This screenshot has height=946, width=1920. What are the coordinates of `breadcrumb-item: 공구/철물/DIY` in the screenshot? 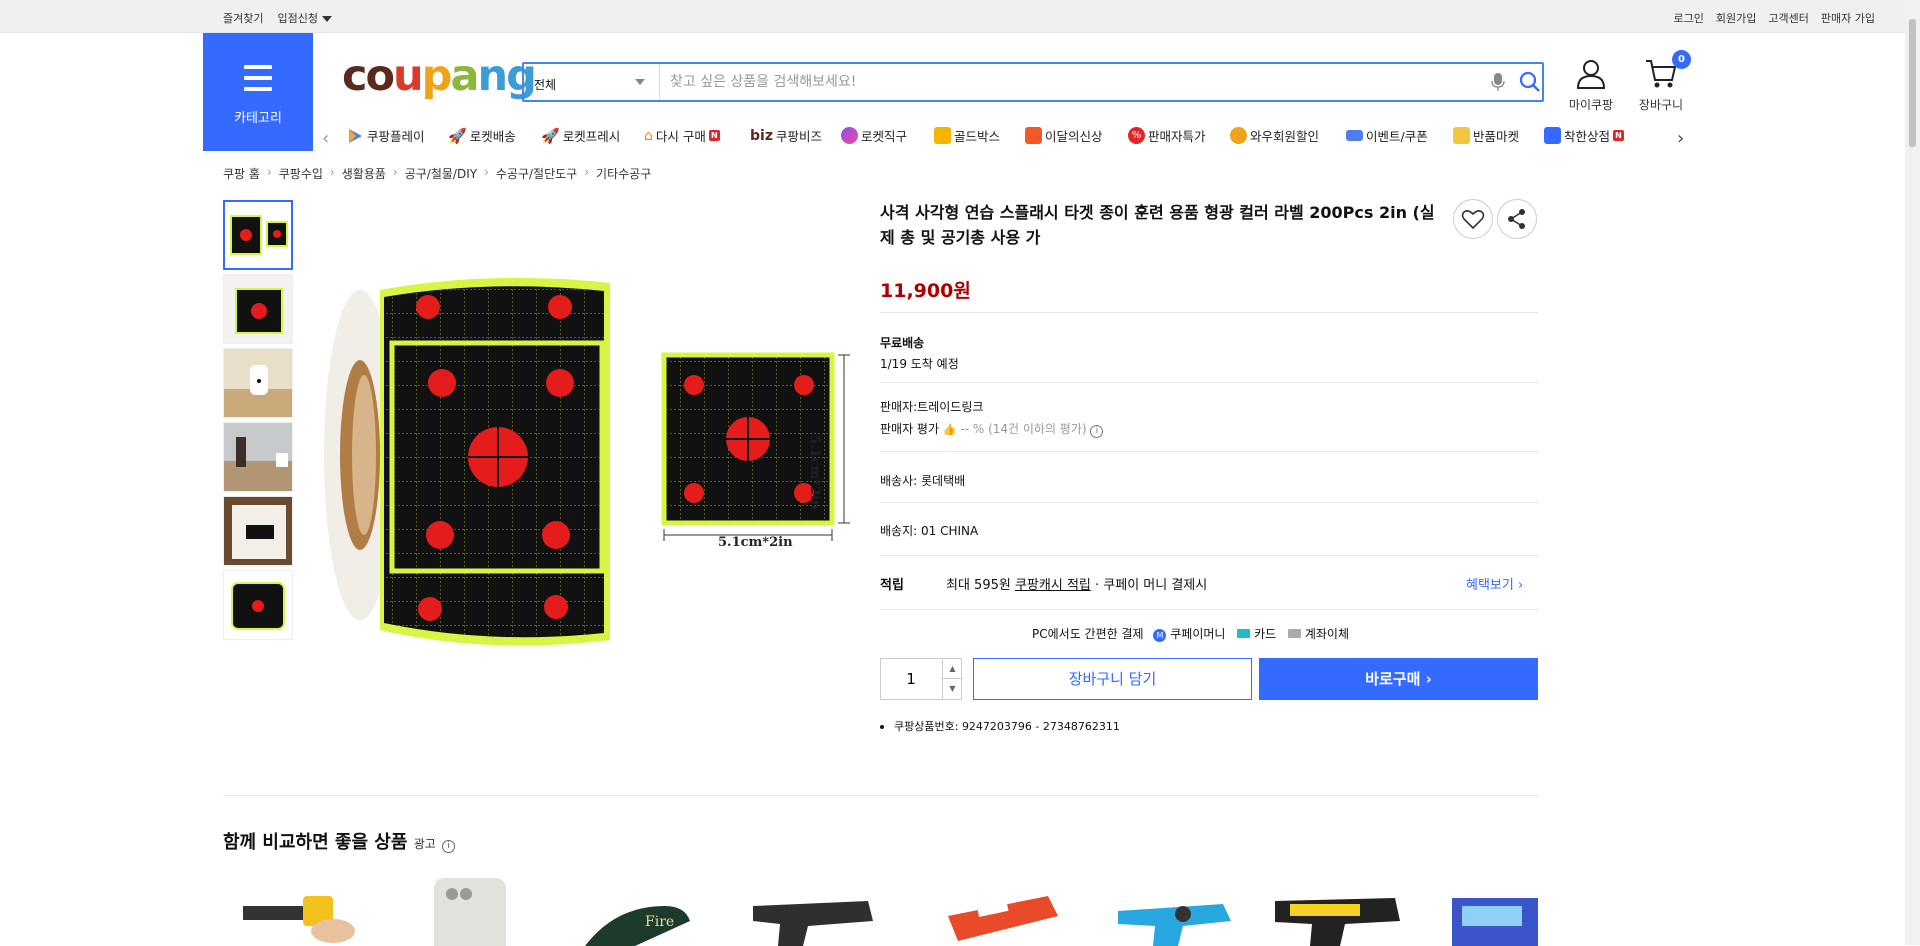 It's located at (441, 173).